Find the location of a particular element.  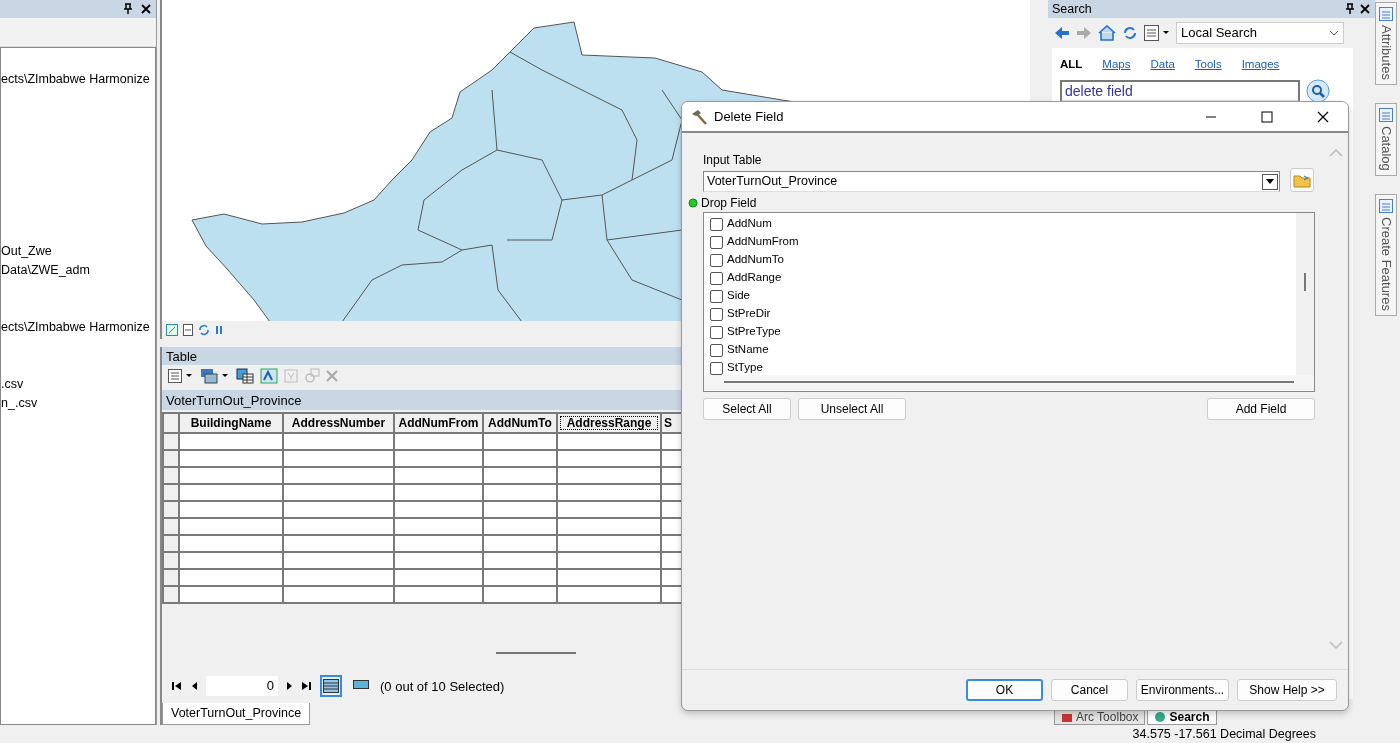

maximize-icon is located at coordinates (1267, 116).